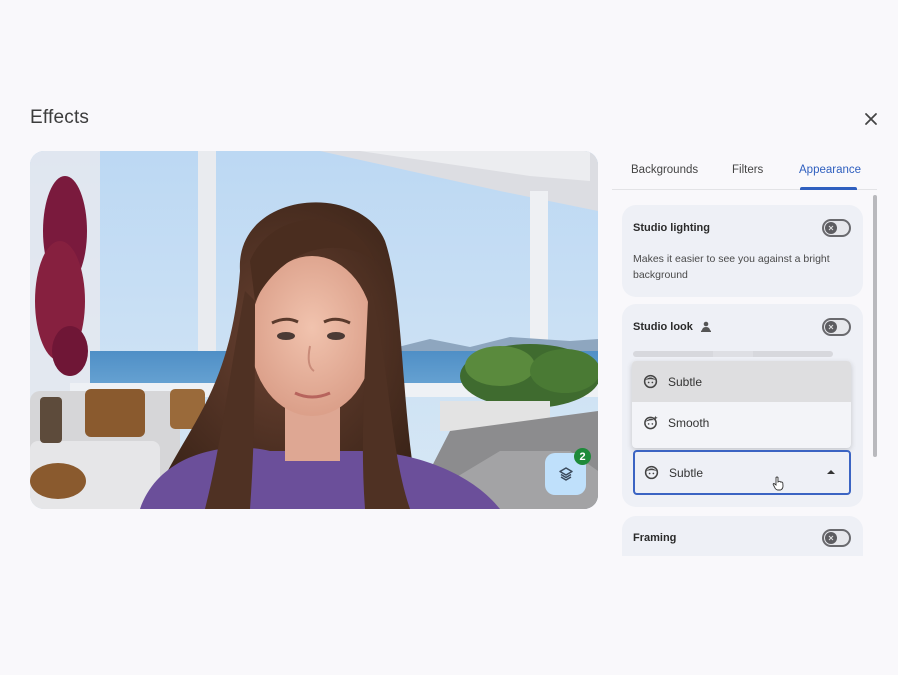  What do you see at coordinates (565, 474) in the screenshot?
I see `layers-icon` at bounding box center [565, 474].